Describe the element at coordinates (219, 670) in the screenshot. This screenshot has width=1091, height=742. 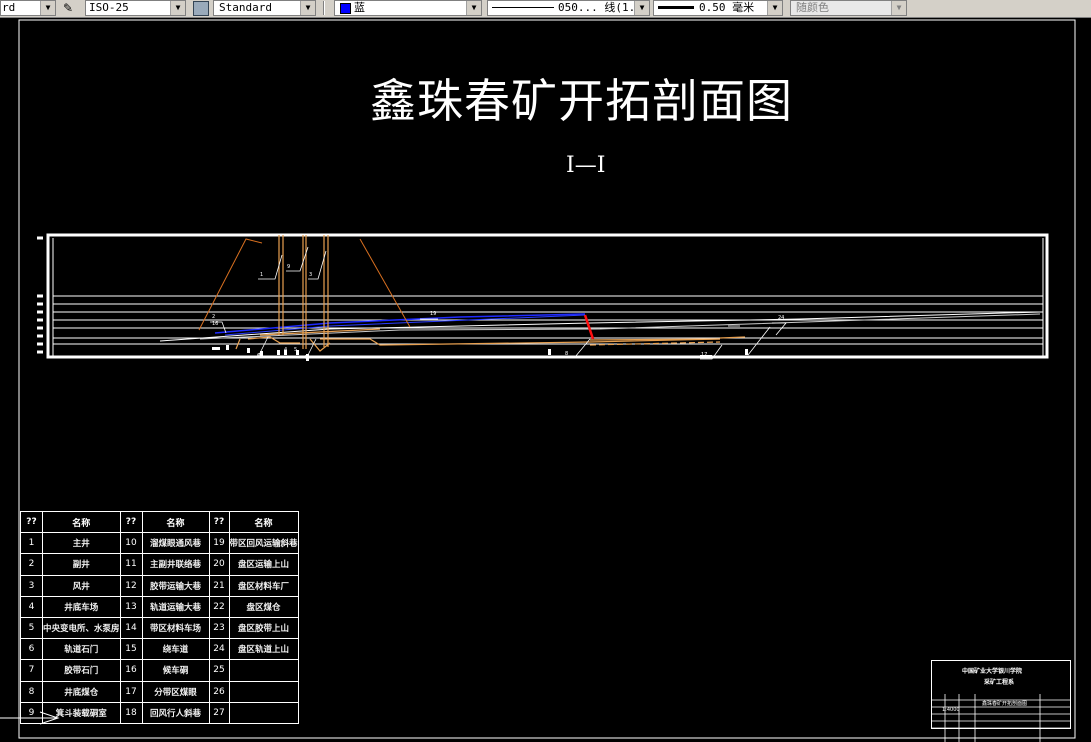
I see `legend-number-cell: 25` at that location.